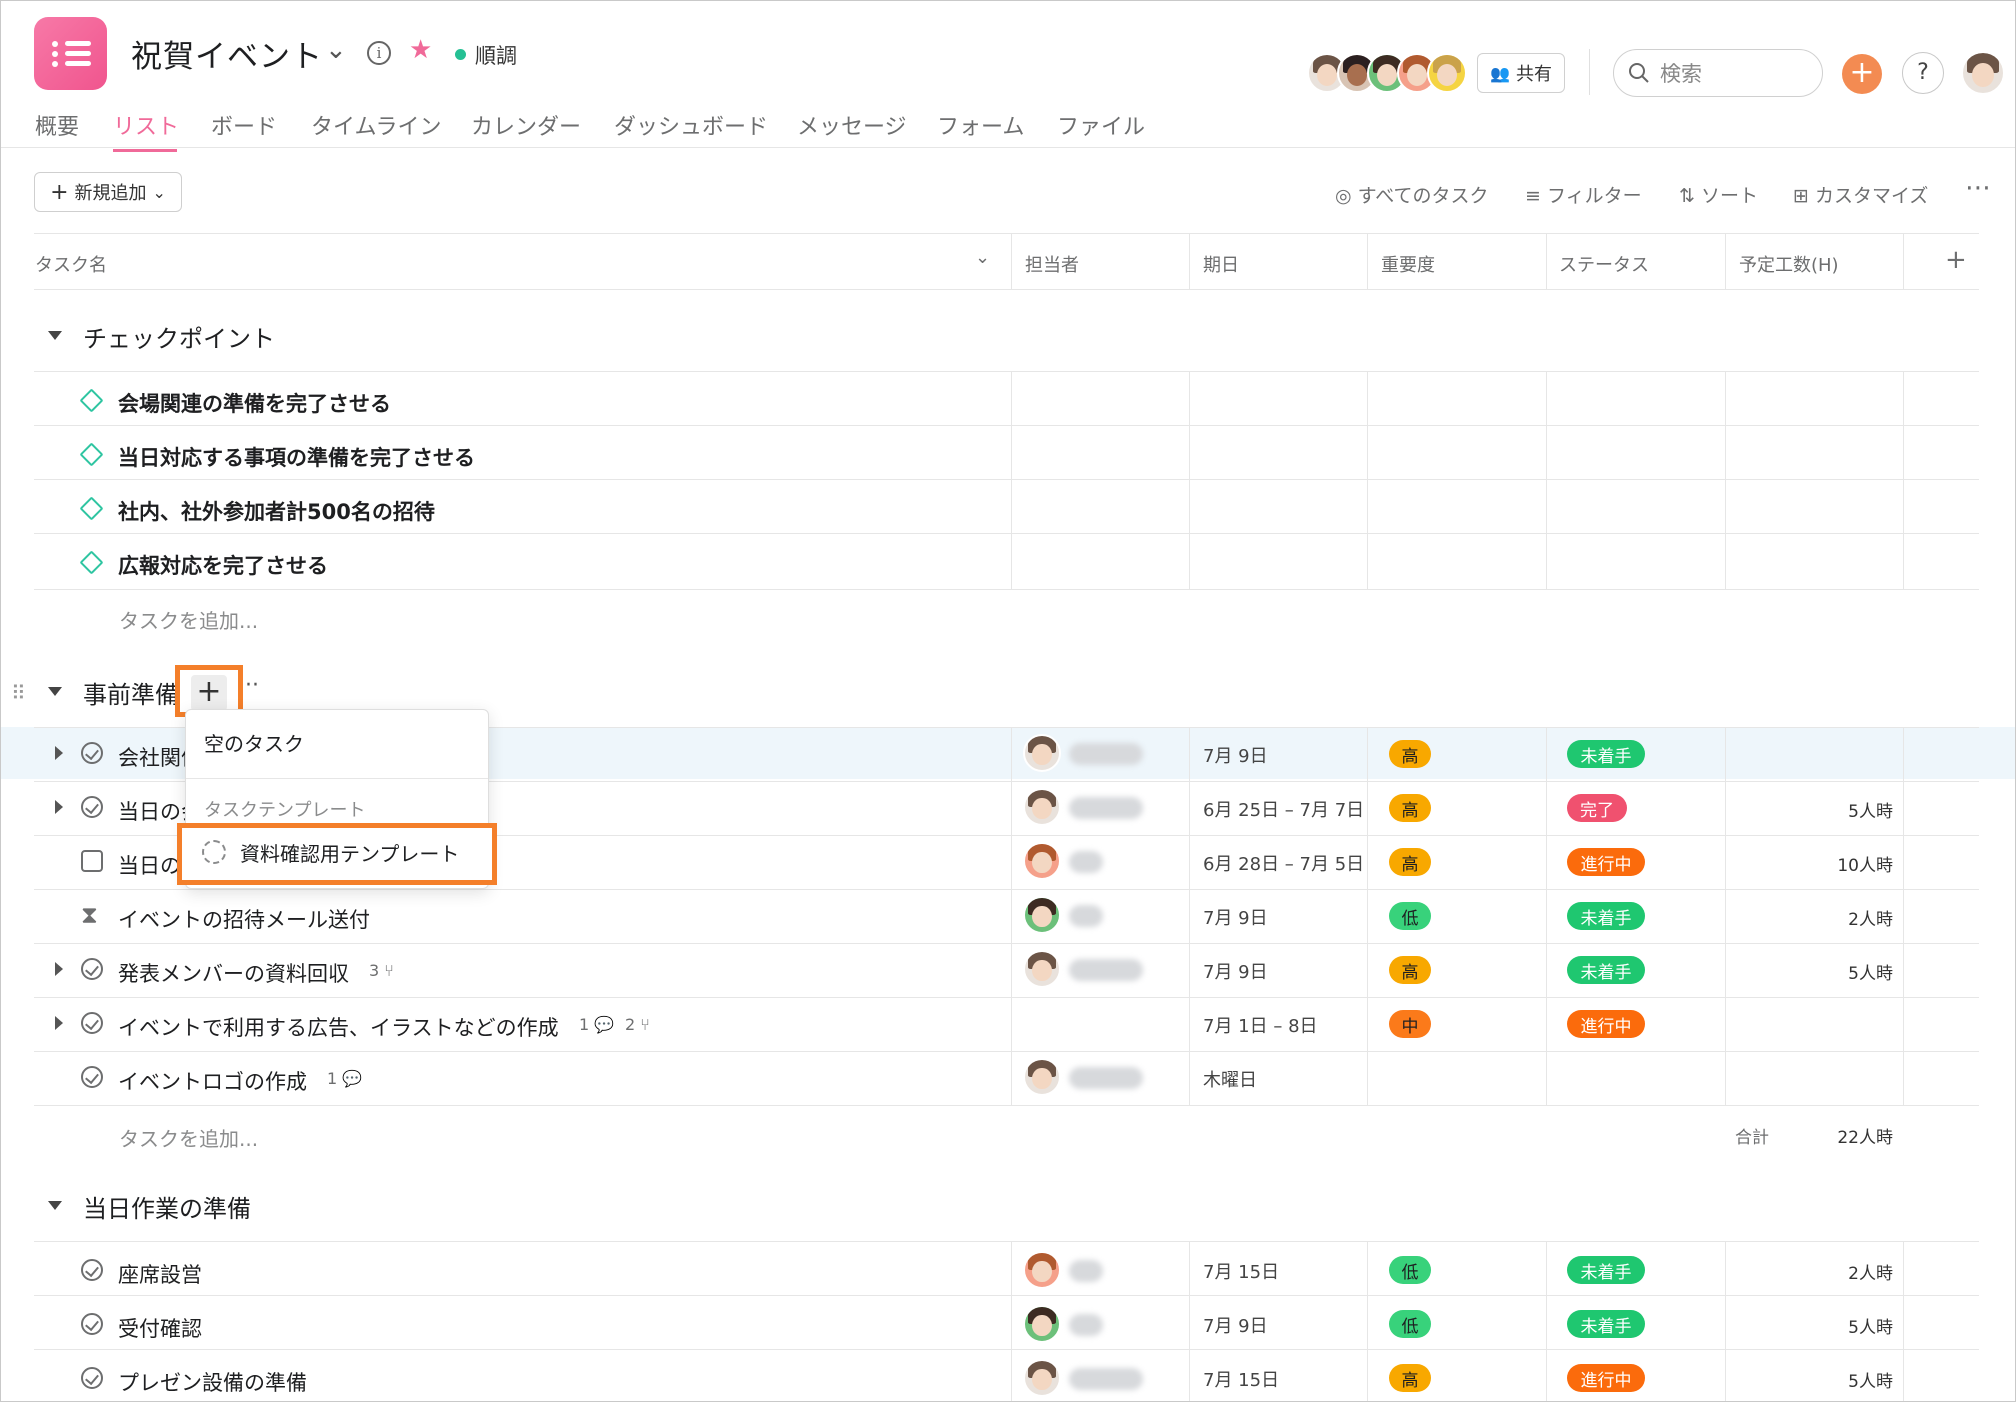 The image size is (2016, 1402). What do you see at coordinates (160, 1274) in the screenshot?
I see `task-name: 座席設営` at bounding box center [160, 1274].